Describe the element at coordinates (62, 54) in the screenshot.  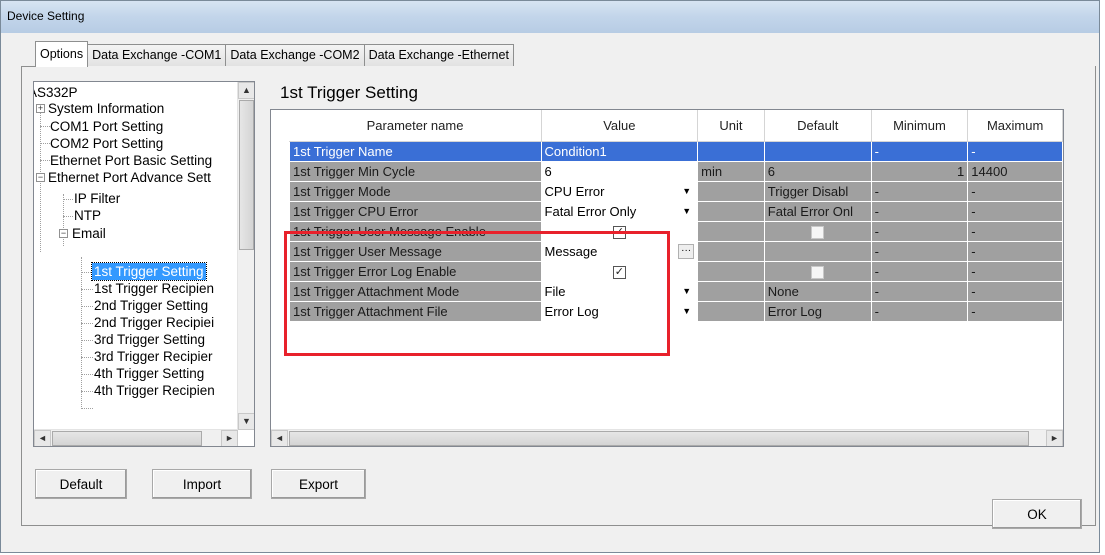
I see `tab-options: Options` at that location.